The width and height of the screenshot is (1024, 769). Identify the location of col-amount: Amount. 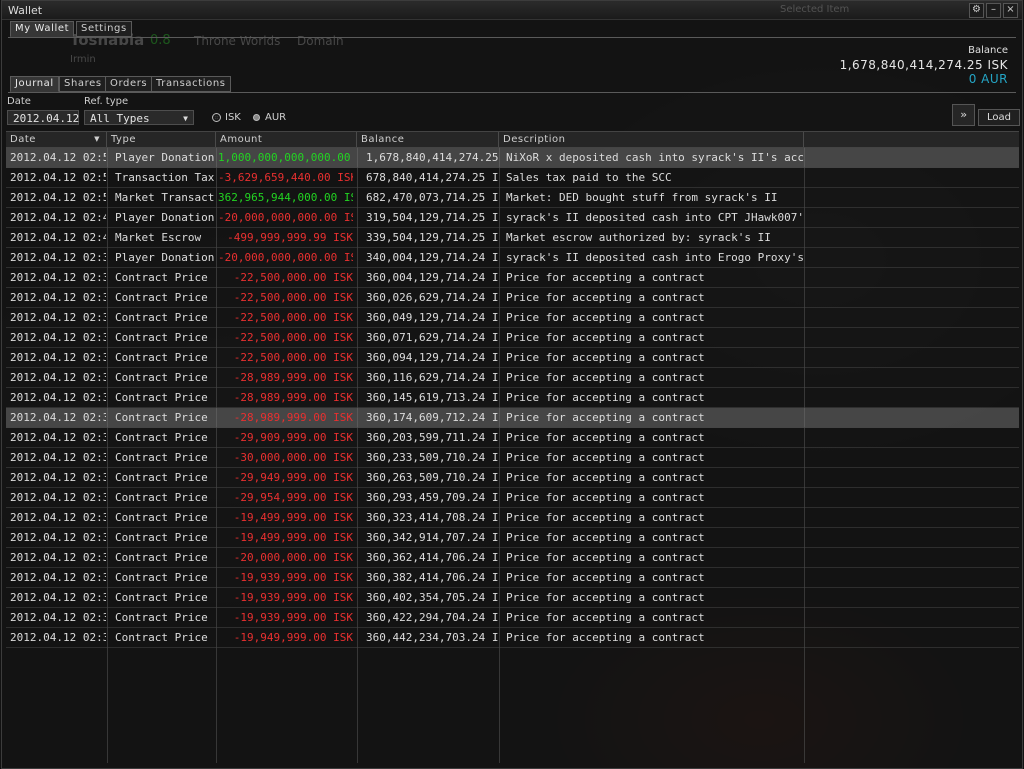
(286, 139).